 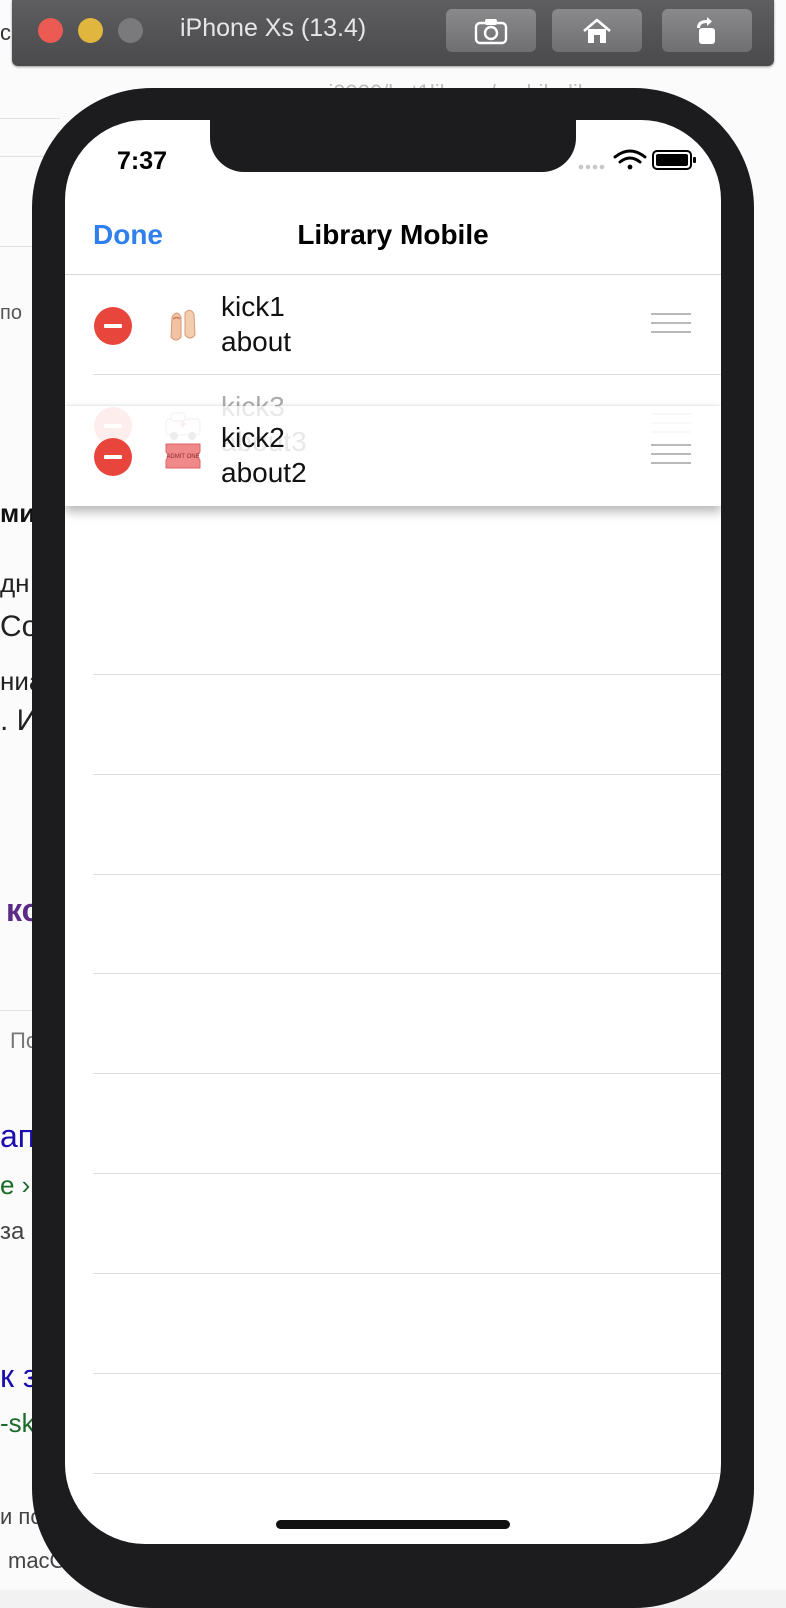 What do you see at coordinates (393, 33) in the screenshot?
I see `simulator-title-bar: iPhone Xs (13.4)` at bounding box center [393, 33].